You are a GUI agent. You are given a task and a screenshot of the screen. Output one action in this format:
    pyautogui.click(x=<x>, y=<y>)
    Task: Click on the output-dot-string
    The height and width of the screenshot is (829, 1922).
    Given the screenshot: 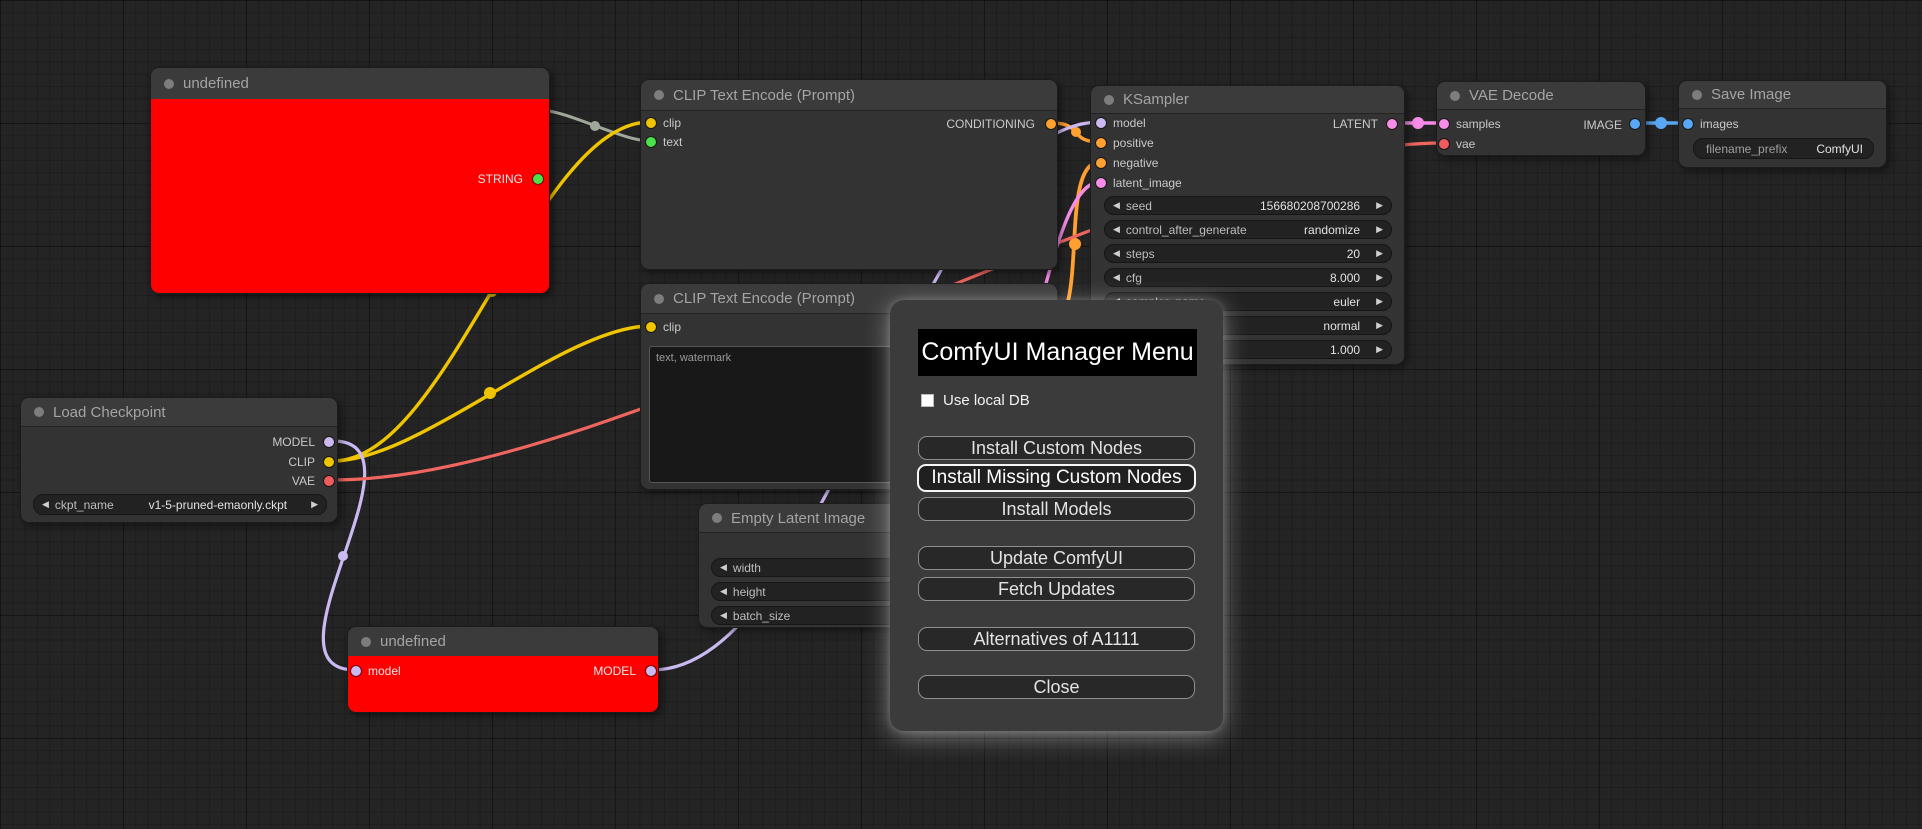 What is the action you would take?
    pyautogui.click(x=538, y=179)
    